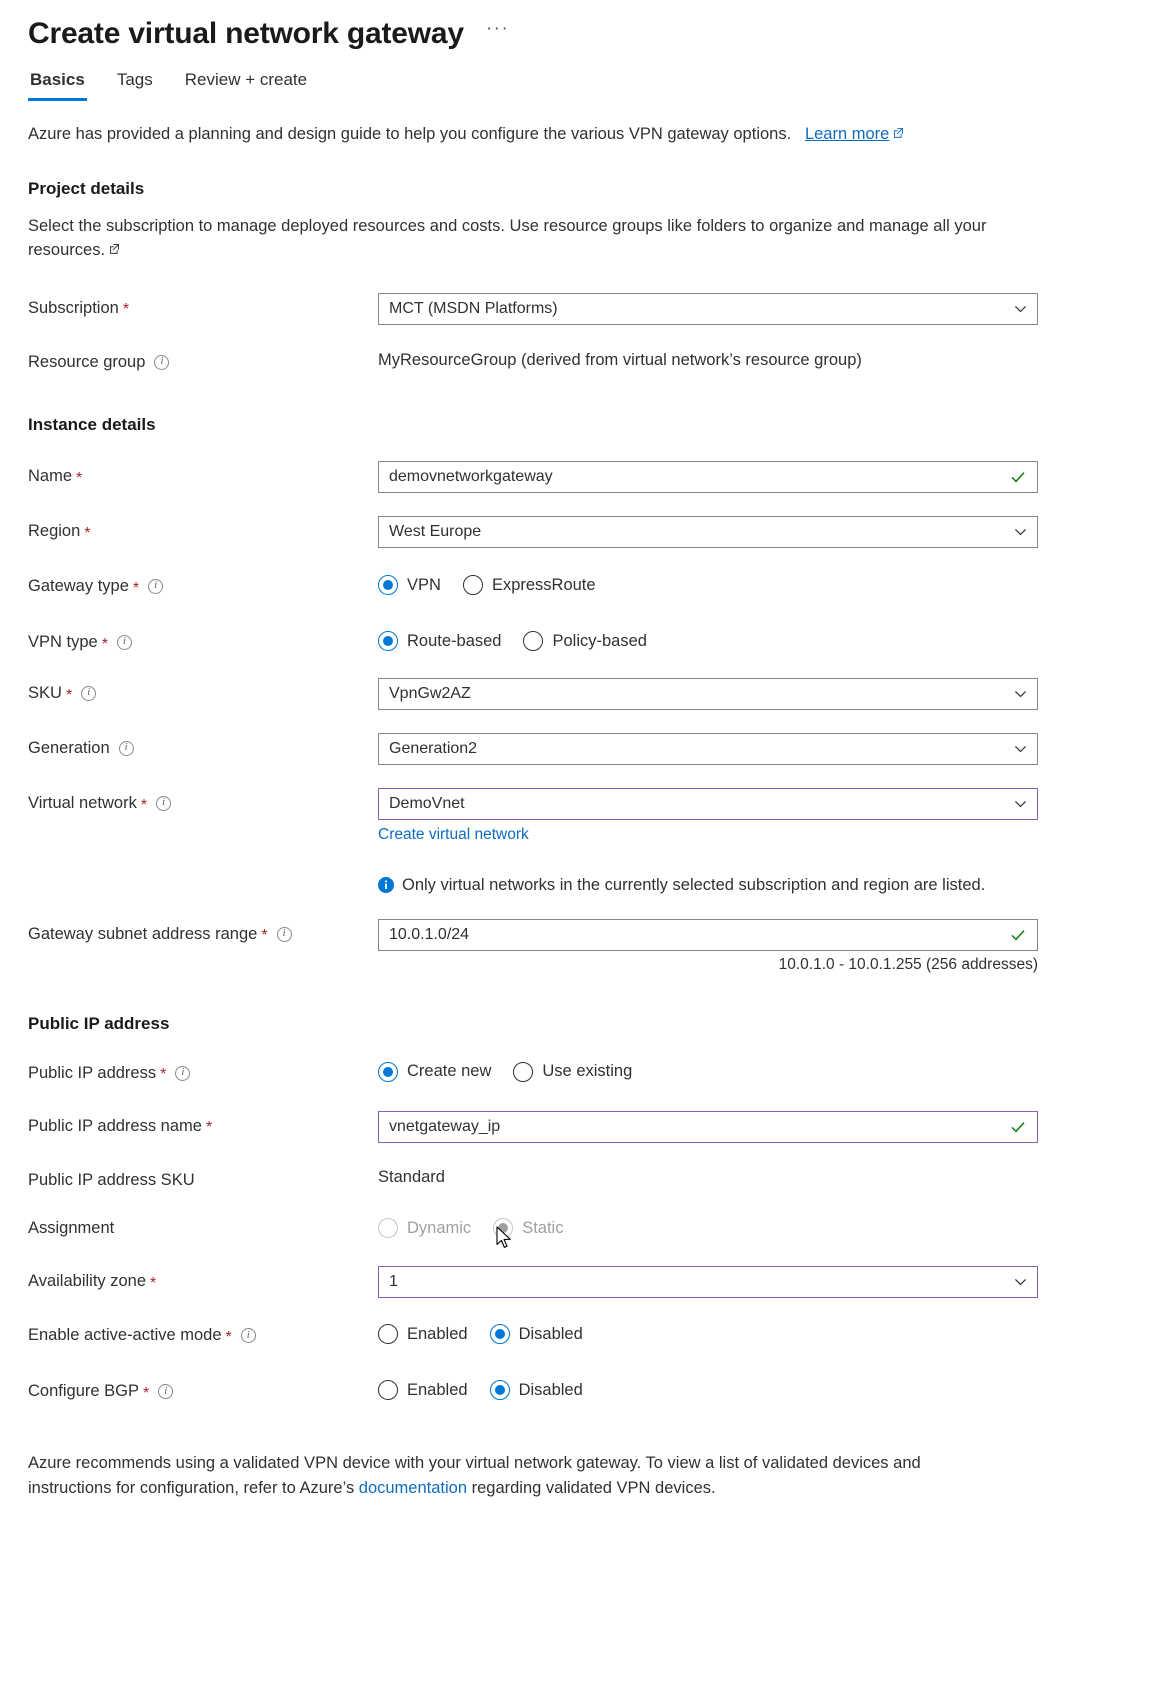  I want to click on sku-row: SKU * i VpnGw2AZ, so click(579, 684).